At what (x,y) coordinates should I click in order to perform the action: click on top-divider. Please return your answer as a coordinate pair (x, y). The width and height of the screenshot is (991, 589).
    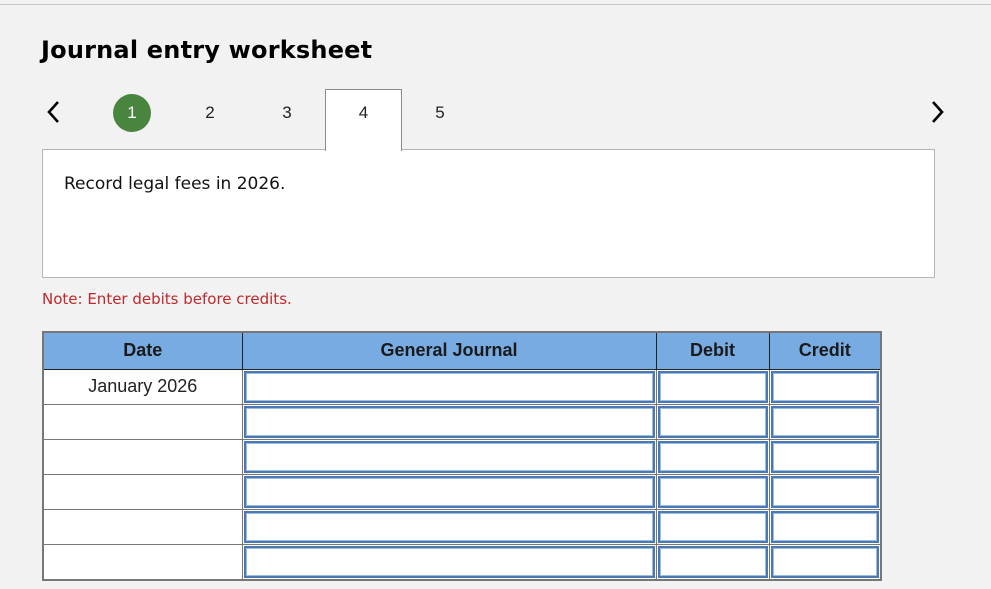
    Looking at the image, I should click on (495, 4).